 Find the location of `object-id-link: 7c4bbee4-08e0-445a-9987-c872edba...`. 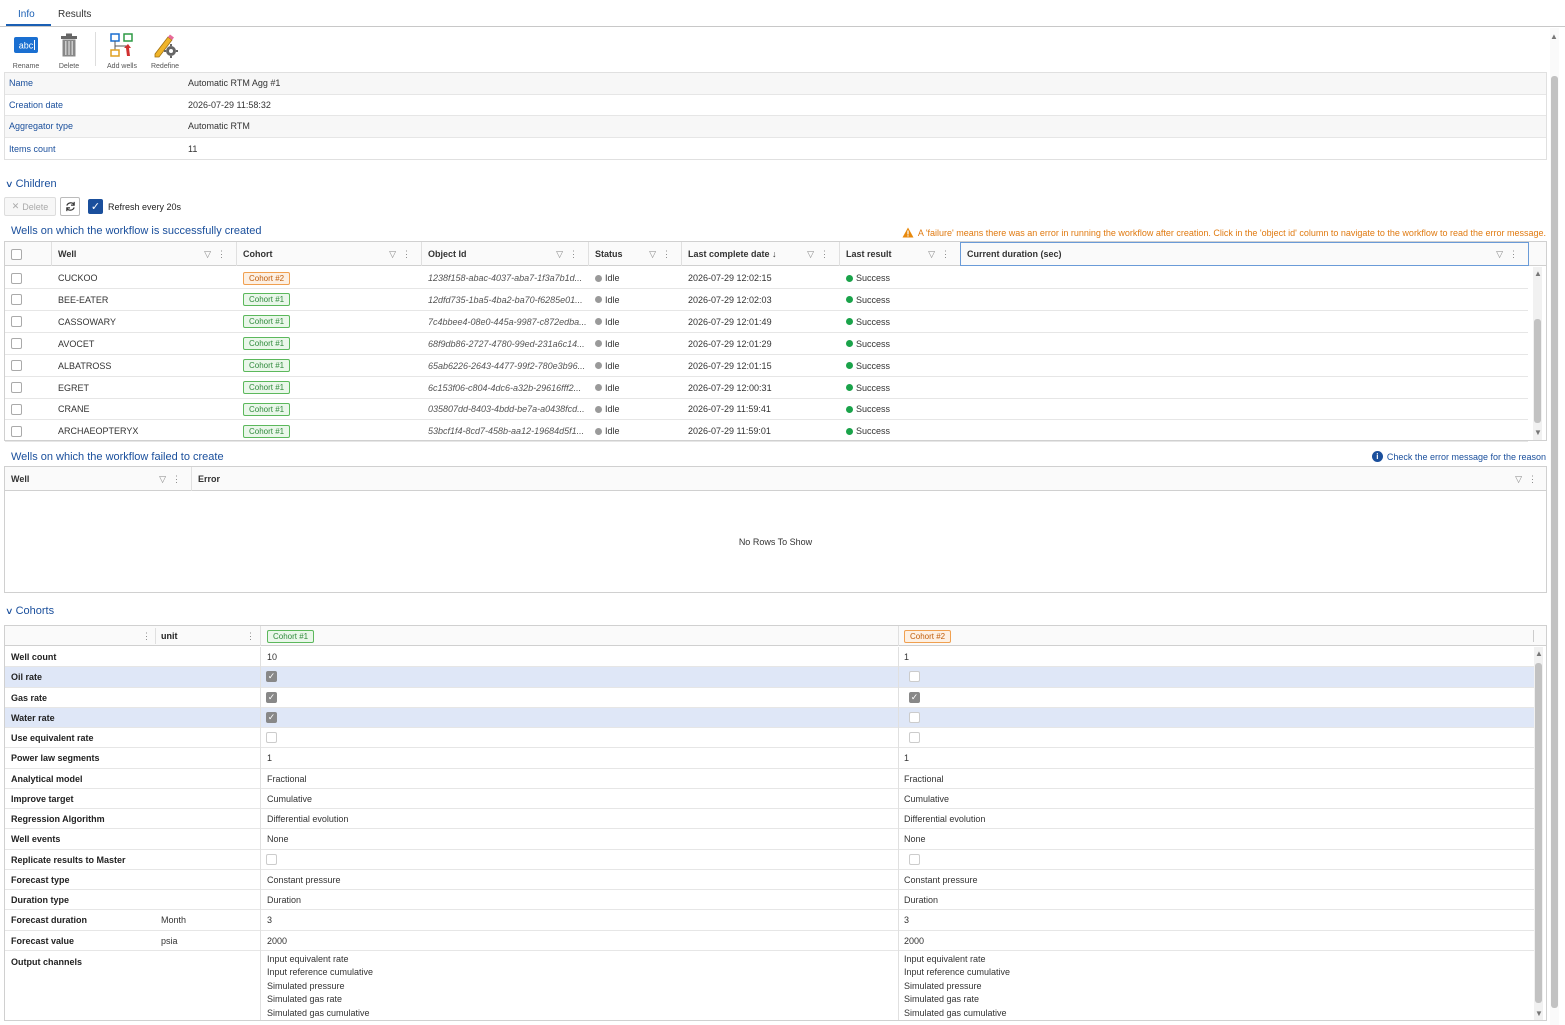

object-id-link: 7c4bbee4-08e0-445a-9987-c872edba... is located at coordinates (505, 322).